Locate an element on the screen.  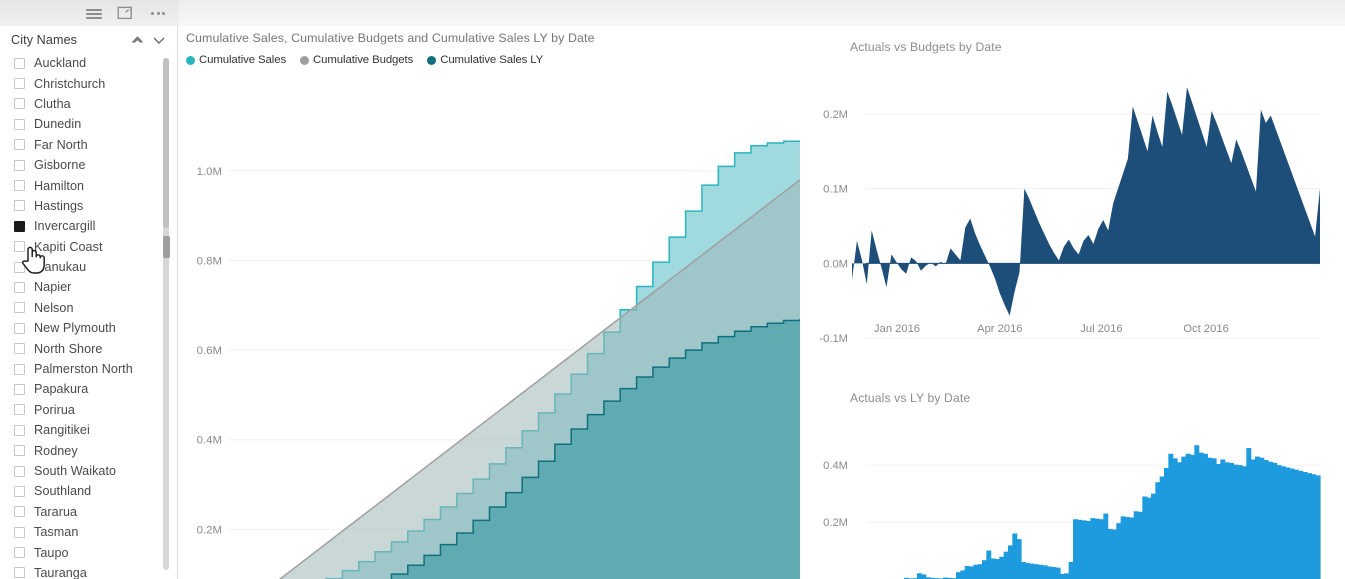
slicer-item: Southland is located at coordinates (89, 491).